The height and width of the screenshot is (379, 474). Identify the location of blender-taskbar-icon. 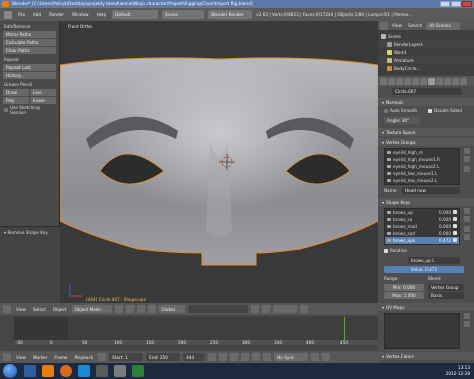
(48, 371).